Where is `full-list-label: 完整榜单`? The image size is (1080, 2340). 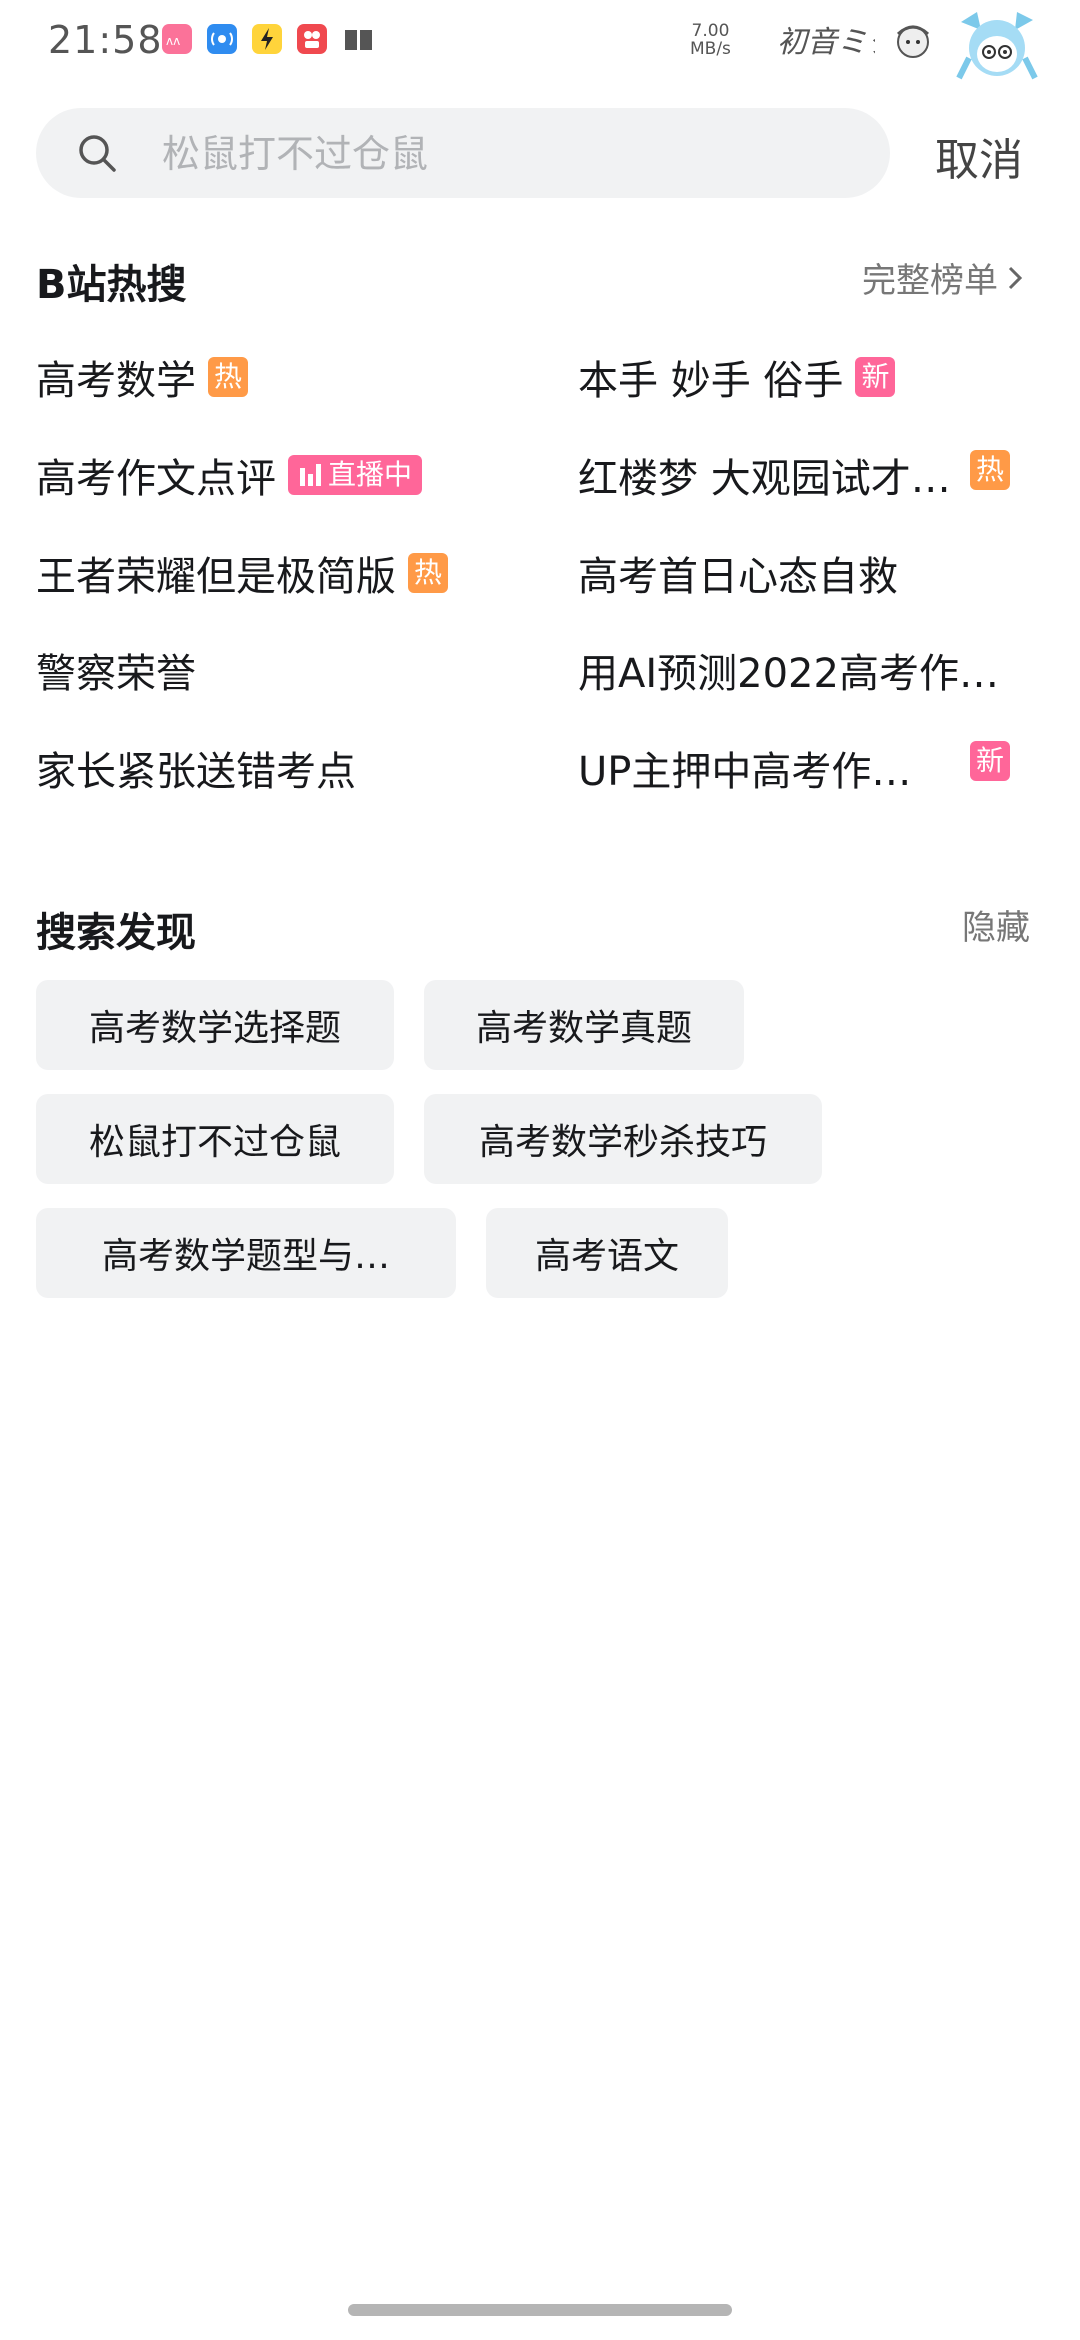
full-list-label: 完整榜单 is located at coordinates (930, 281).